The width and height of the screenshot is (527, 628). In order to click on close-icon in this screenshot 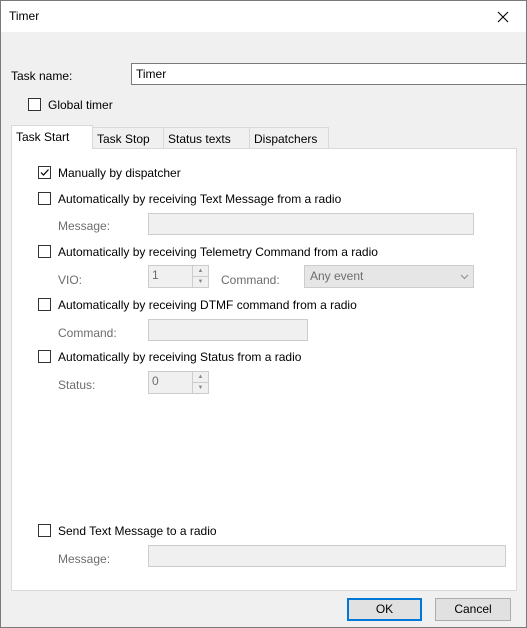, I will do `click(503, 16)`.